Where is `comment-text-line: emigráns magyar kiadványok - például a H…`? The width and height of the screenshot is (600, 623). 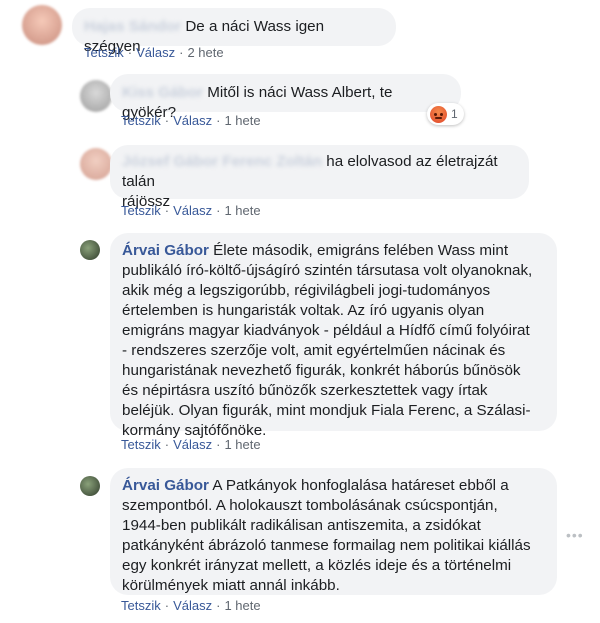
comment-text-line: emigráns magyar kiadványok - például a H… is located at coordinates (326, 330).